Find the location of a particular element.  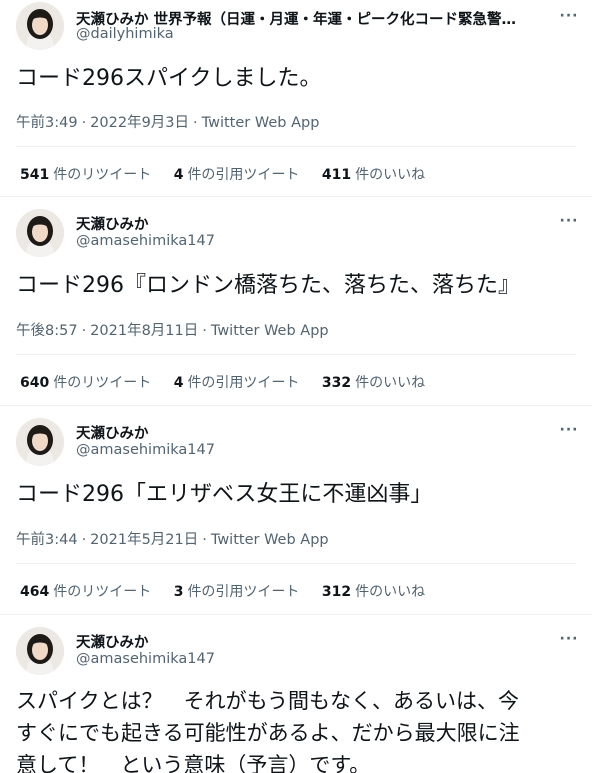

tweet-meta: 午前3:49 · 2022年9月3日 · Twitter Web App is located at coordinates (167, 121).